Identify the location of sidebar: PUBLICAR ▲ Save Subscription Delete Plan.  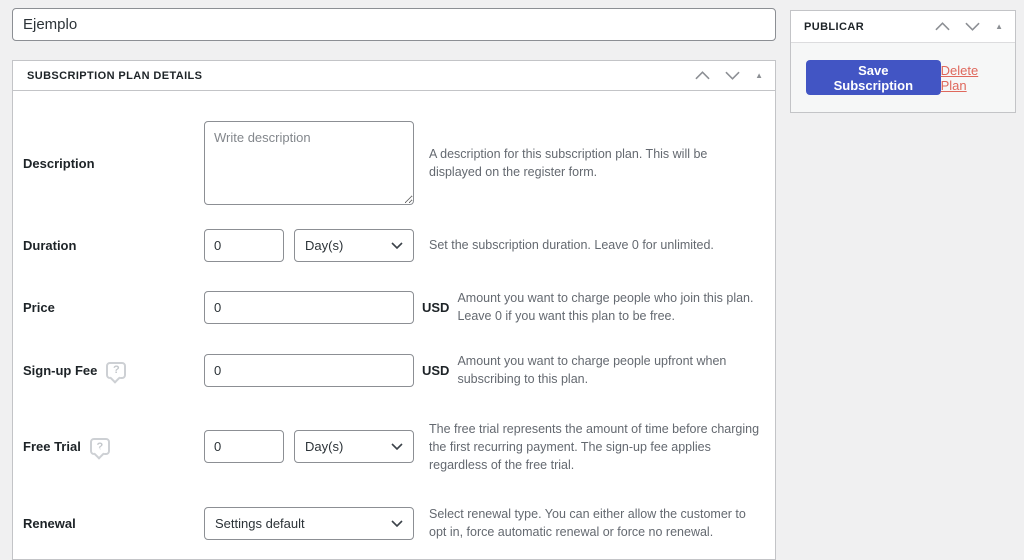
(903, 61).